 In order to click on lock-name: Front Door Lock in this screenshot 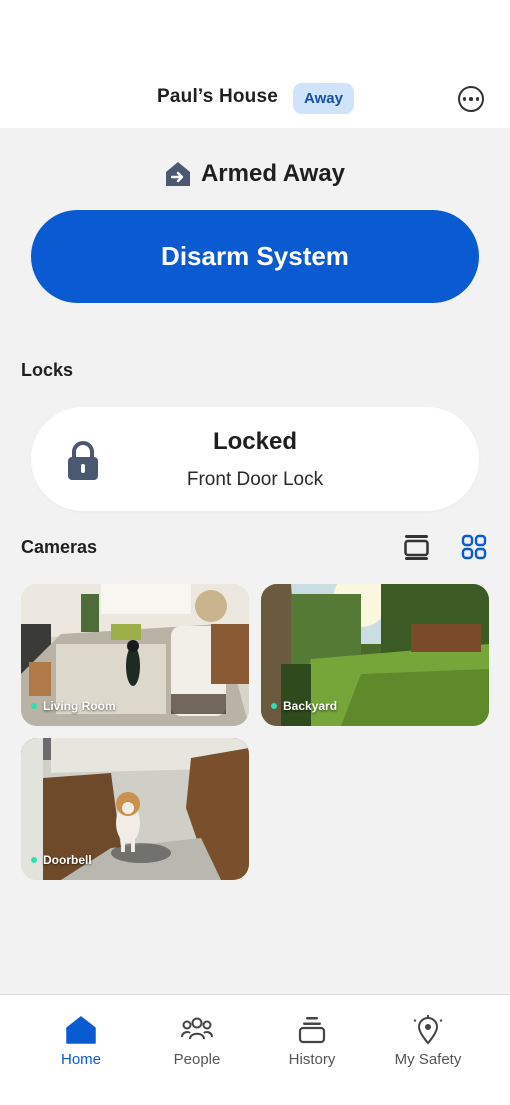, I will do `click(255, 479)`.